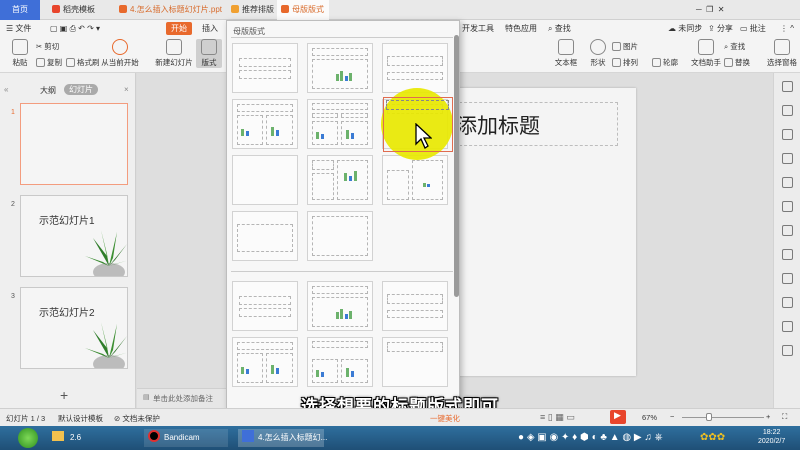 The image size is (800, 450). I want to click on format-painter-button: 格式刷, so click(83, 62).